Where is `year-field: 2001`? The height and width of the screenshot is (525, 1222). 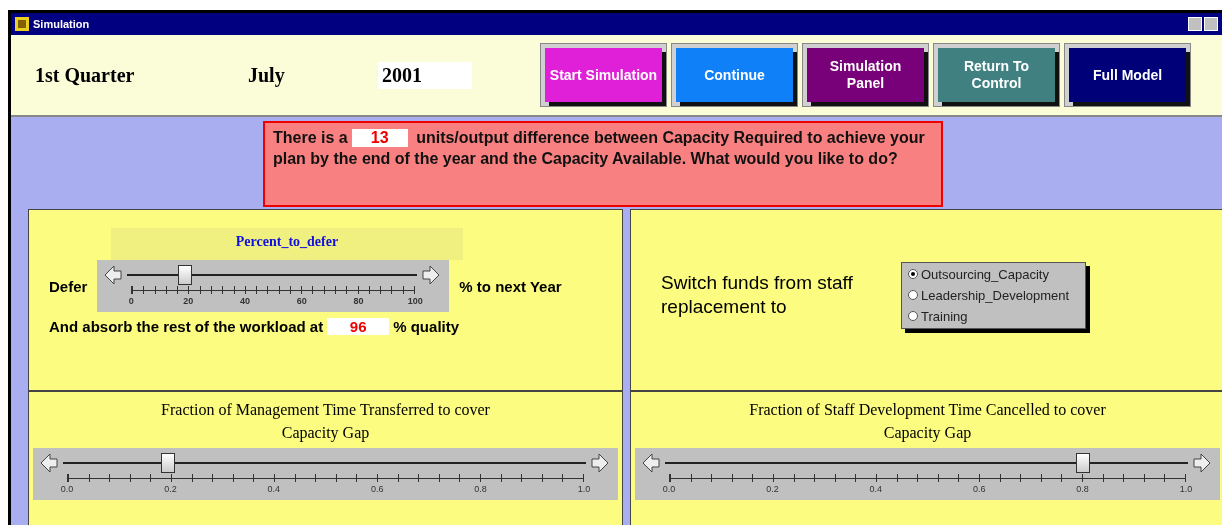 year-field: 2001 is located at coordinates (425, 75).